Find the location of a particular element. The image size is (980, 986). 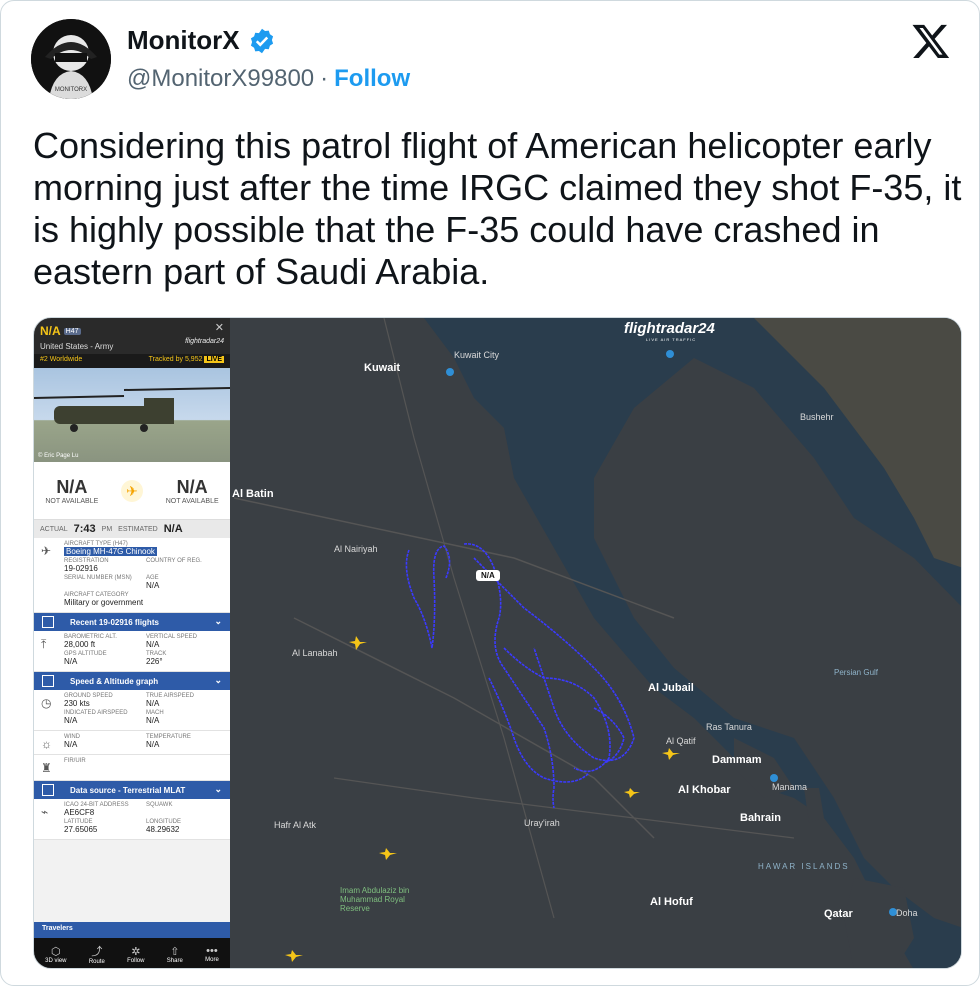

map-label-al-lanaabah: Al Lanabah is located at coordinates (315, 653).